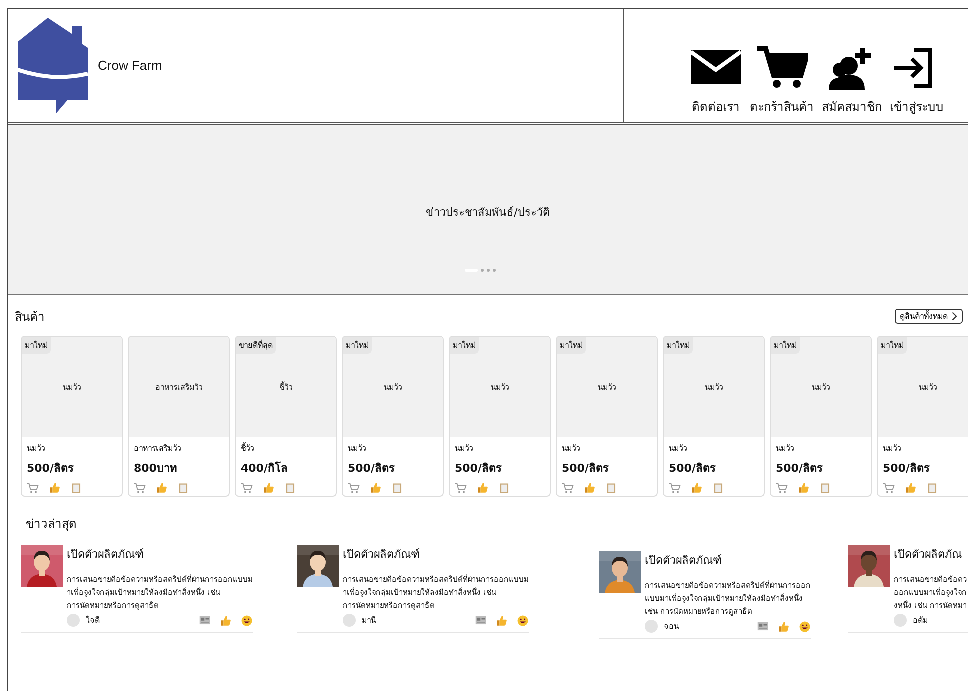 The height and width of the screenshot is (691, 968). Describe the element at coordinates (286, 387) in the screenshot. I see `image-label: ชี้วัว` at that location.